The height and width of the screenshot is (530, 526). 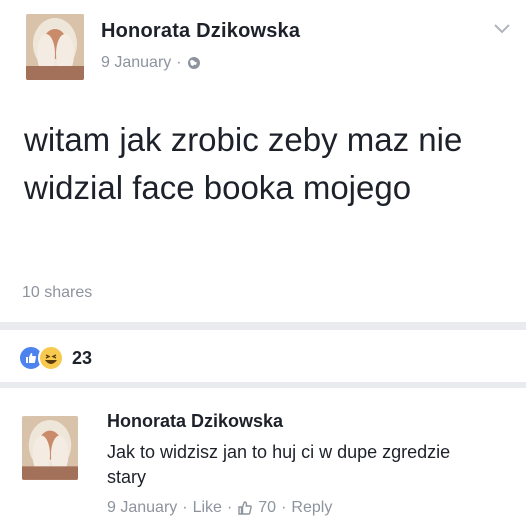 What do you see at coordinates (311, 508) in the screenshot?
I see `reply-link: Reply` at bounding box center [311, 508].